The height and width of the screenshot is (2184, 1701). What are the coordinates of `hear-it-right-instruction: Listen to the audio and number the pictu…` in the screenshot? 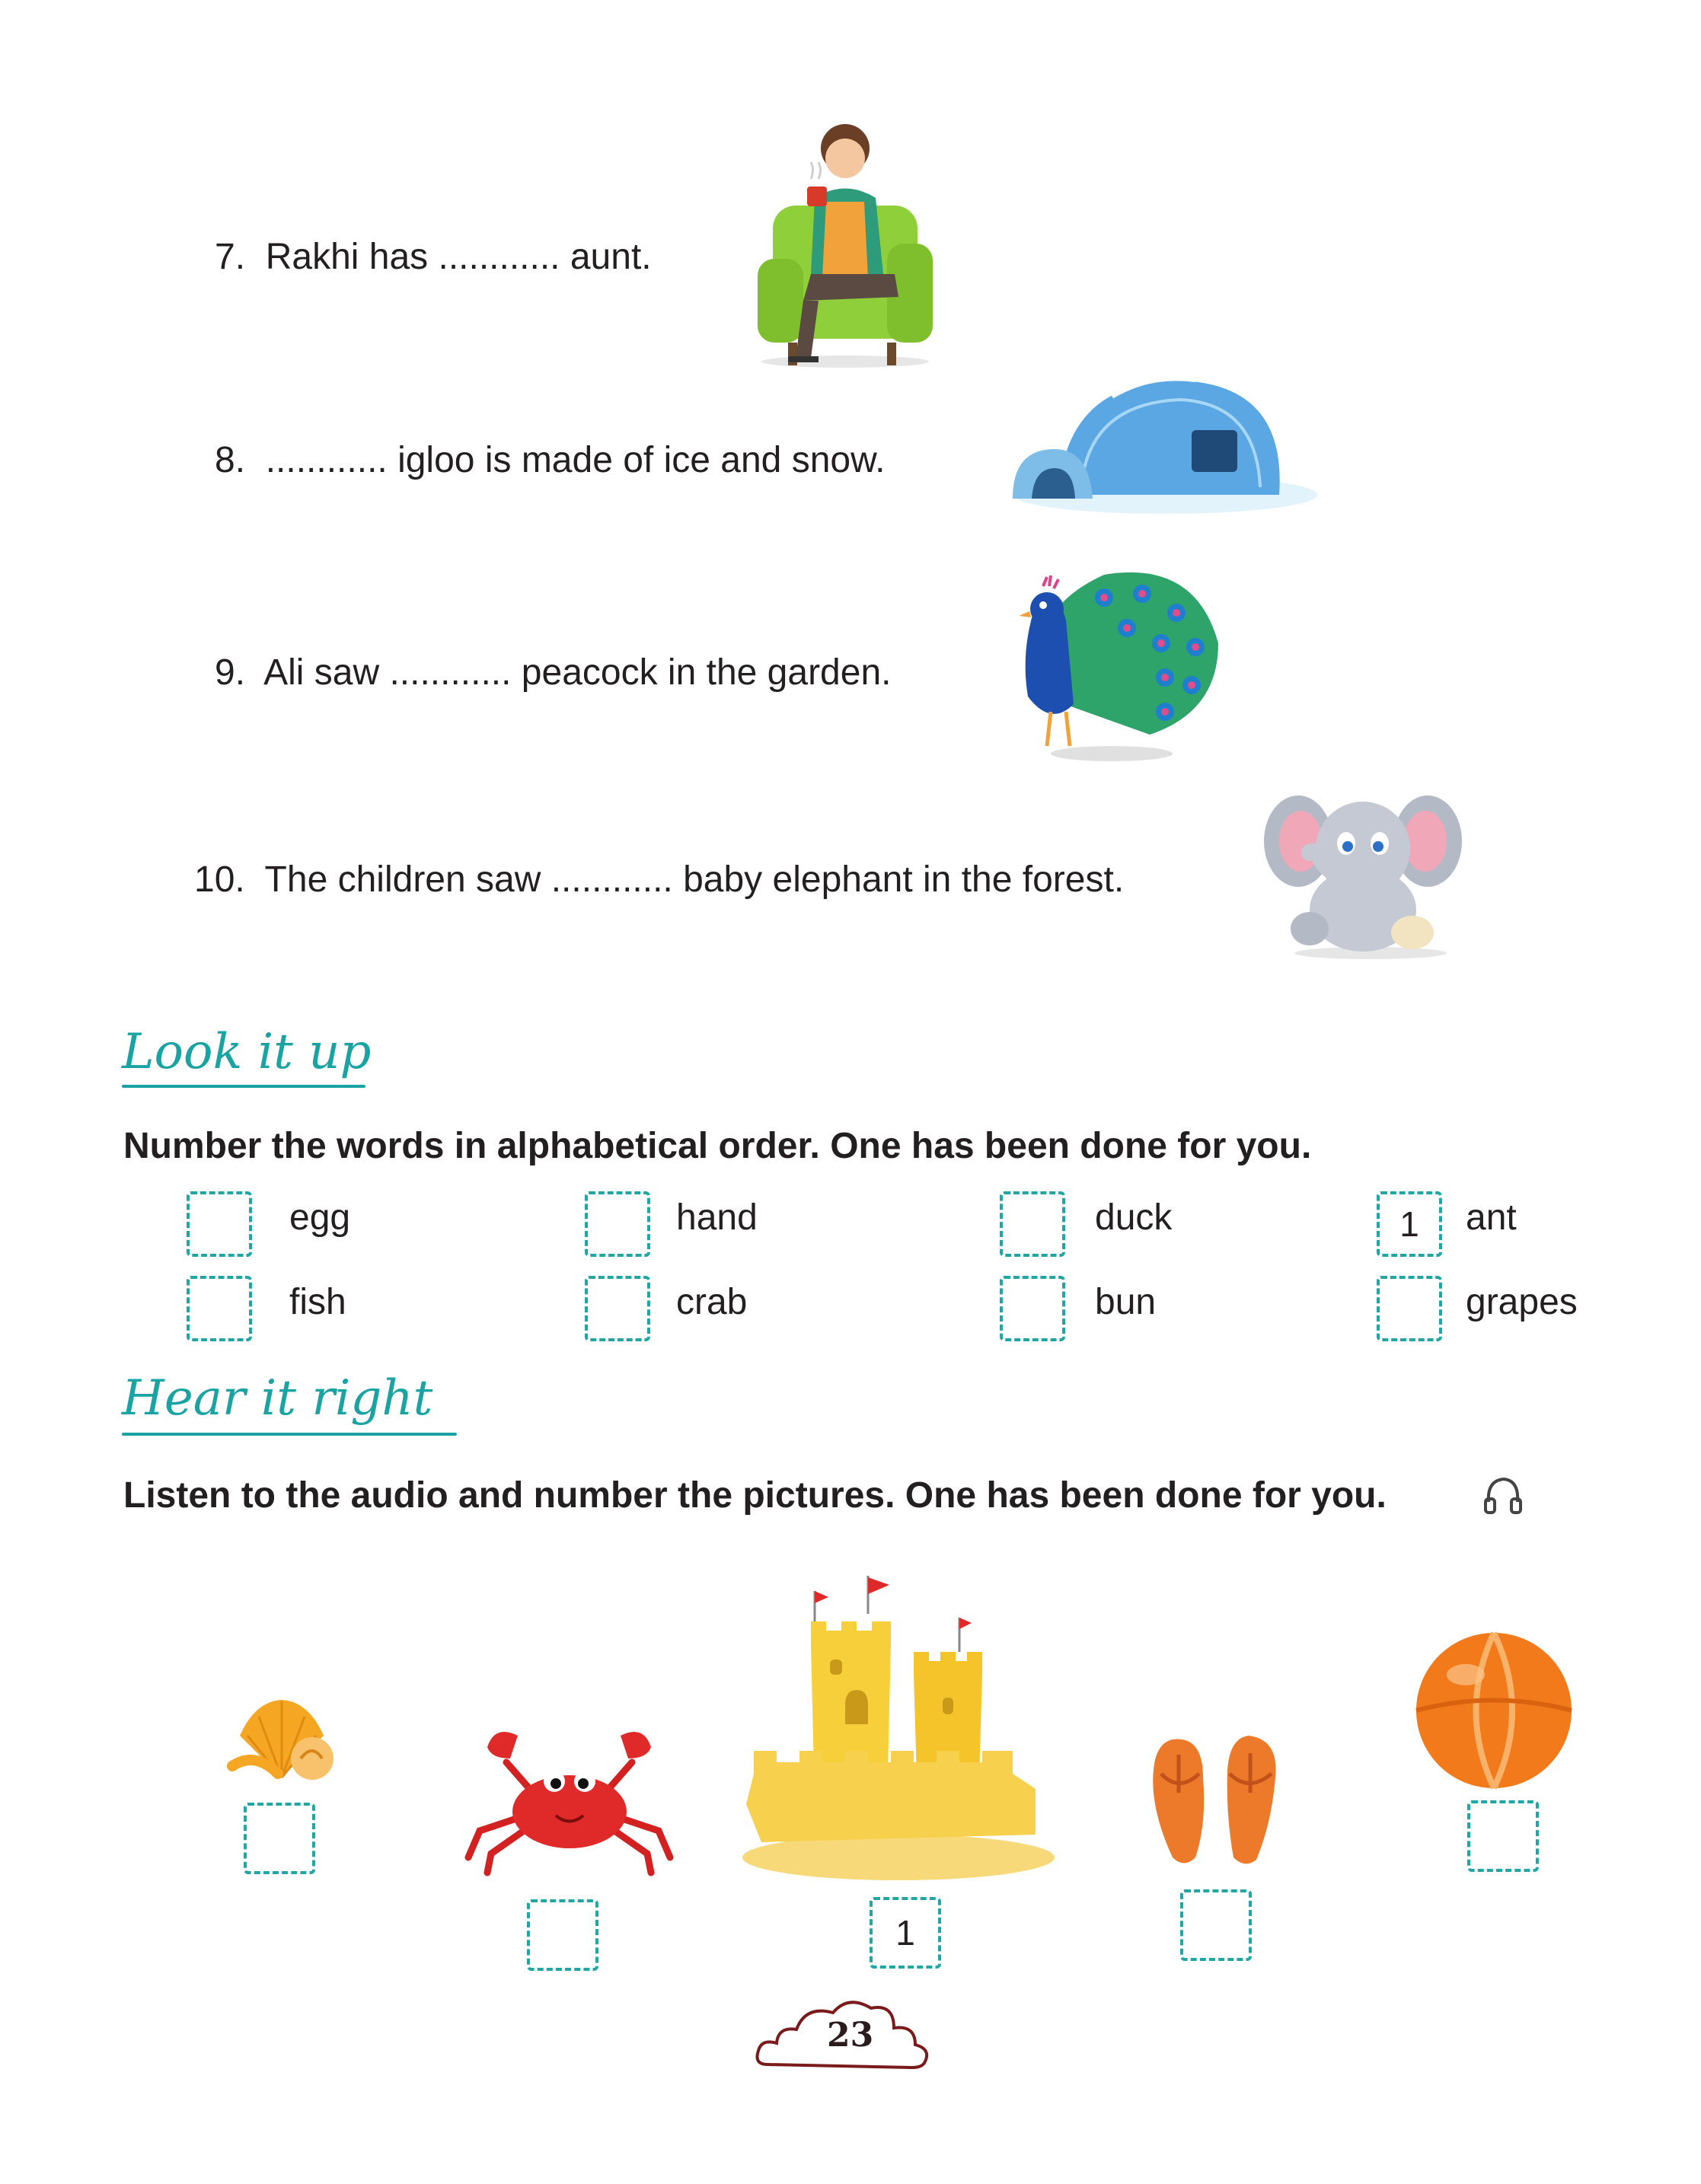 It's located at (755, 1495).